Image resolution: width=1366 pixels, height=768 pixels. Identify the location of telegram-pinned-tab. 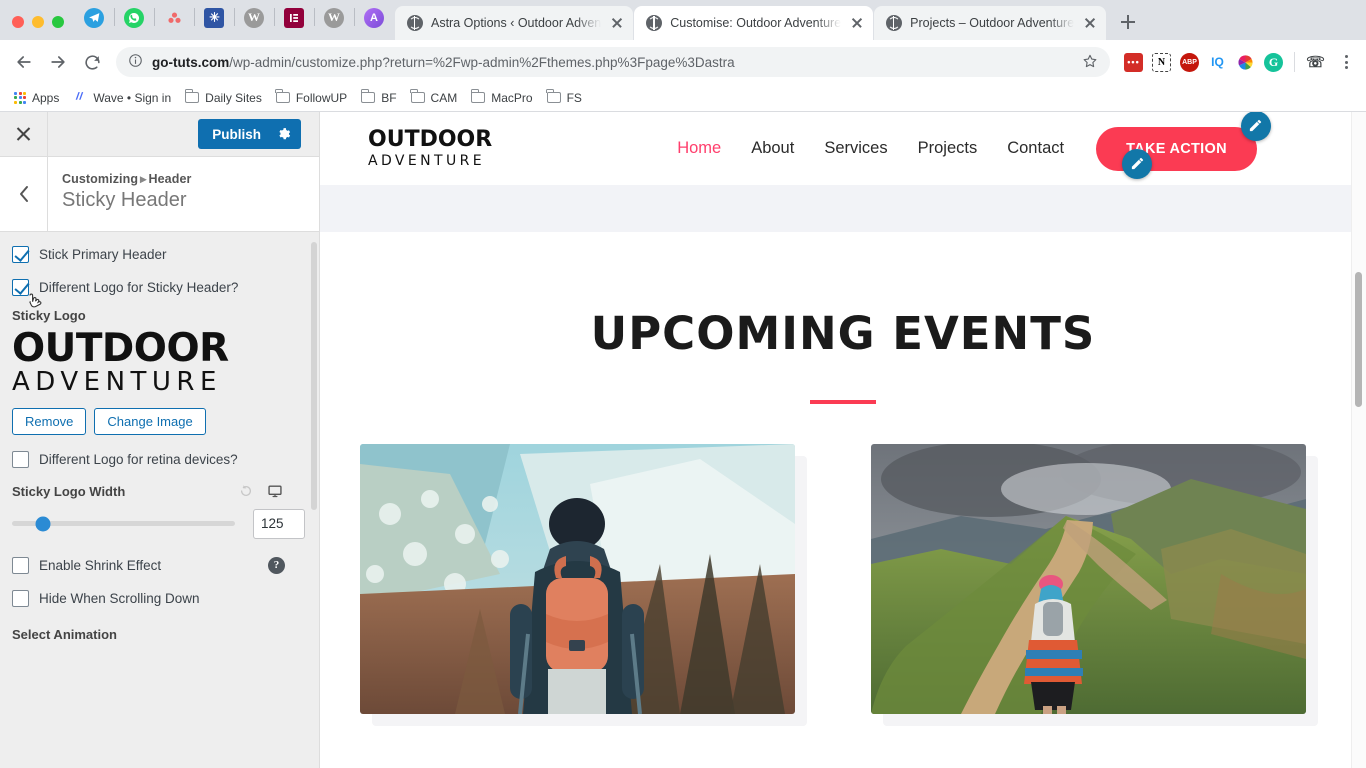
(94, 17).